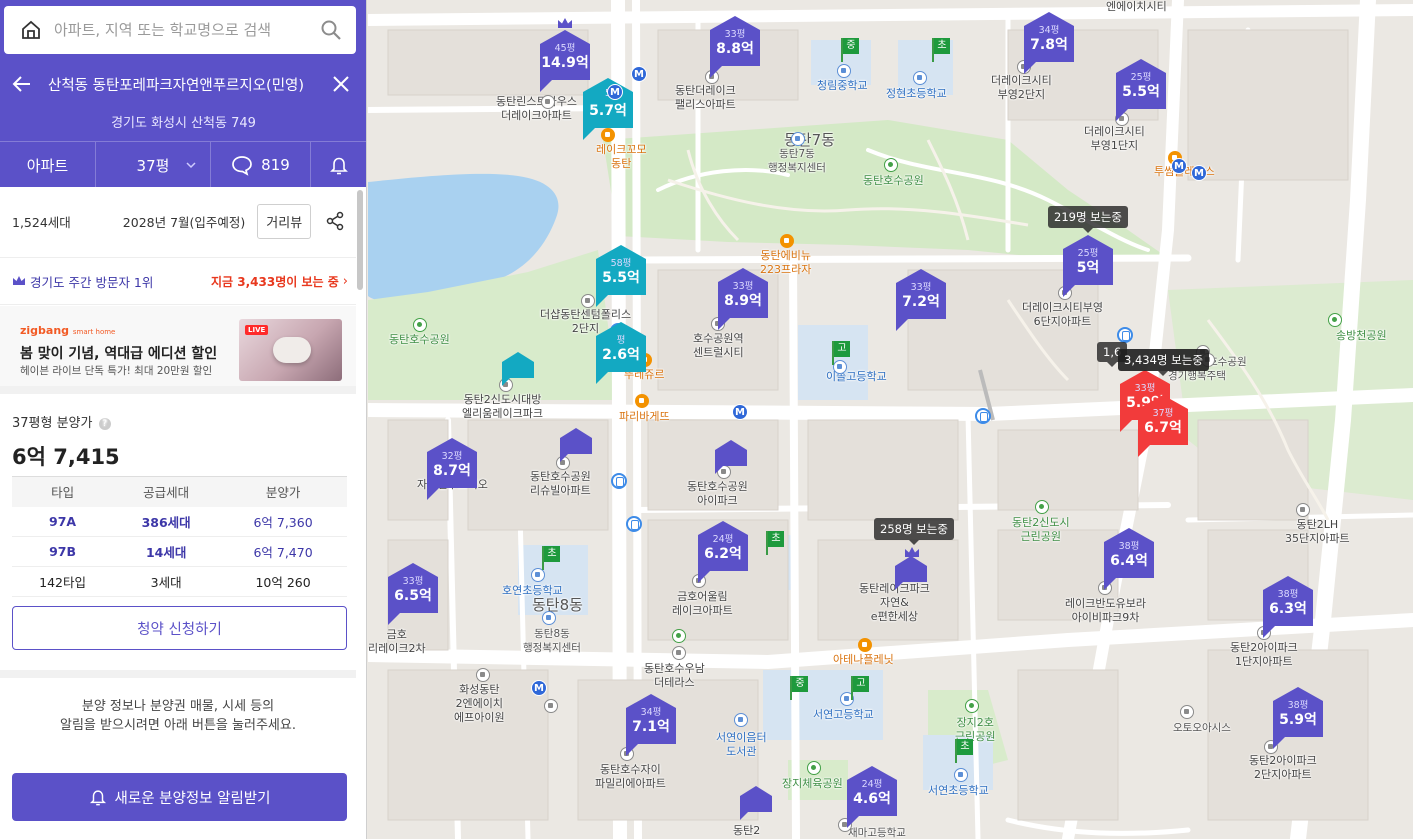 Image resolution: width=1413 pixels, height=839 pixels. I want to click on search-icon, so click(331, 30).